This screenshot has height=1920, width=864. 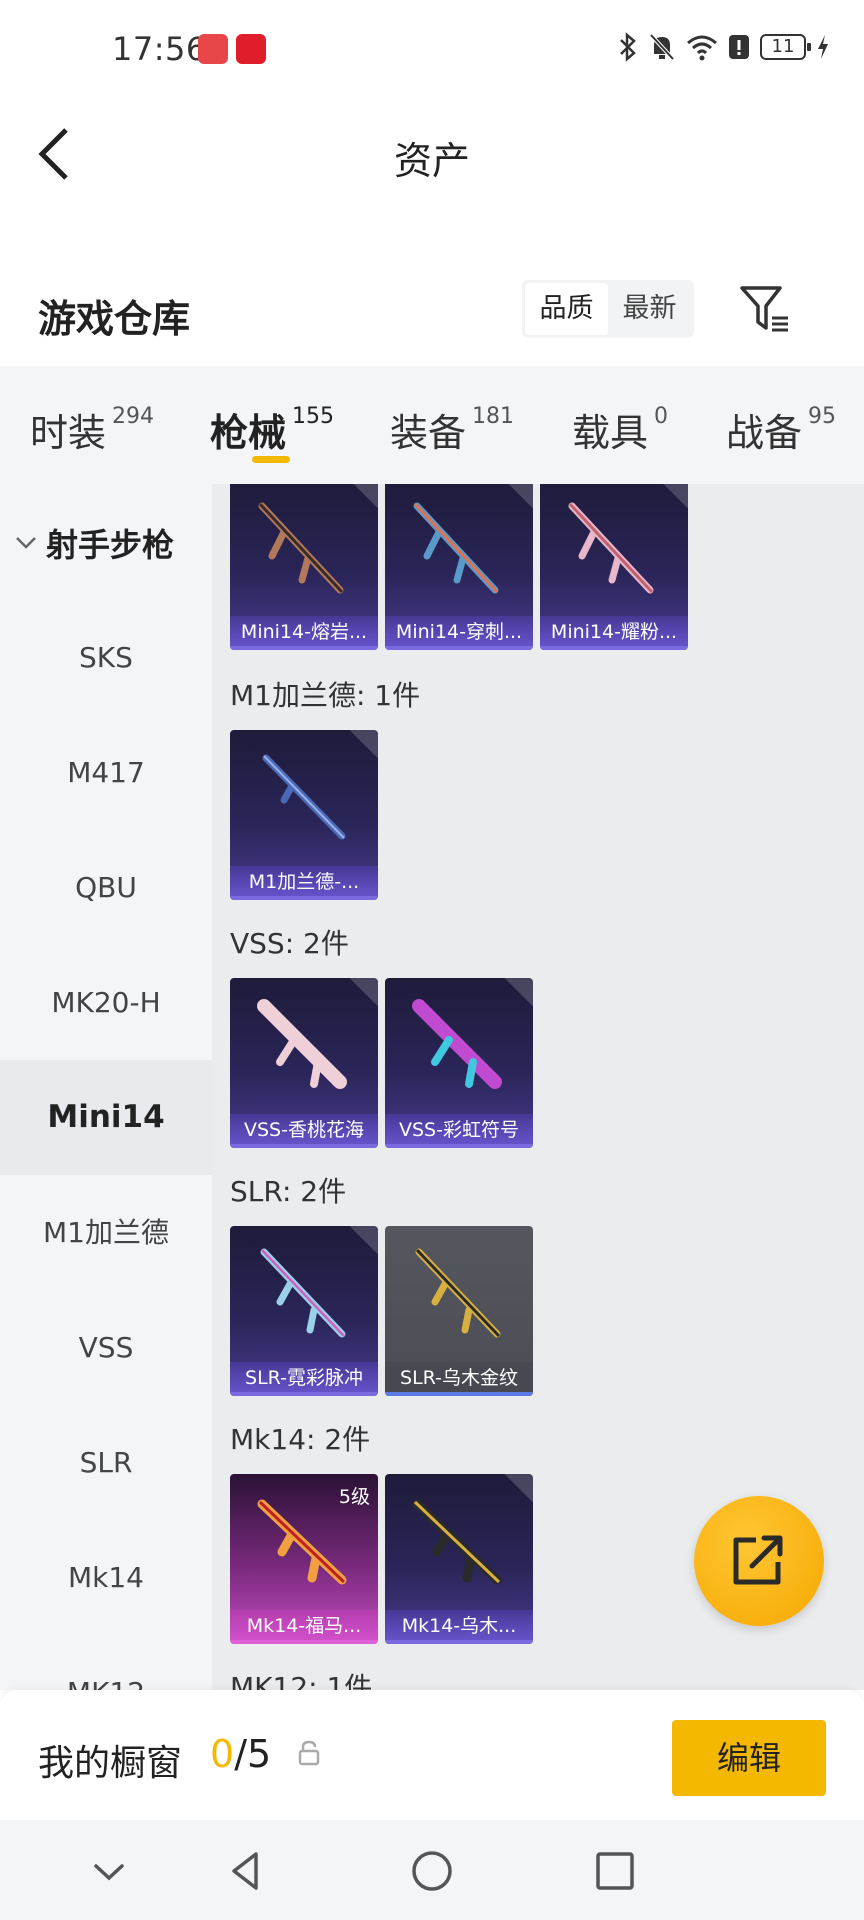 I want to click on battery-icon: 11, so click(x=785, y=47).